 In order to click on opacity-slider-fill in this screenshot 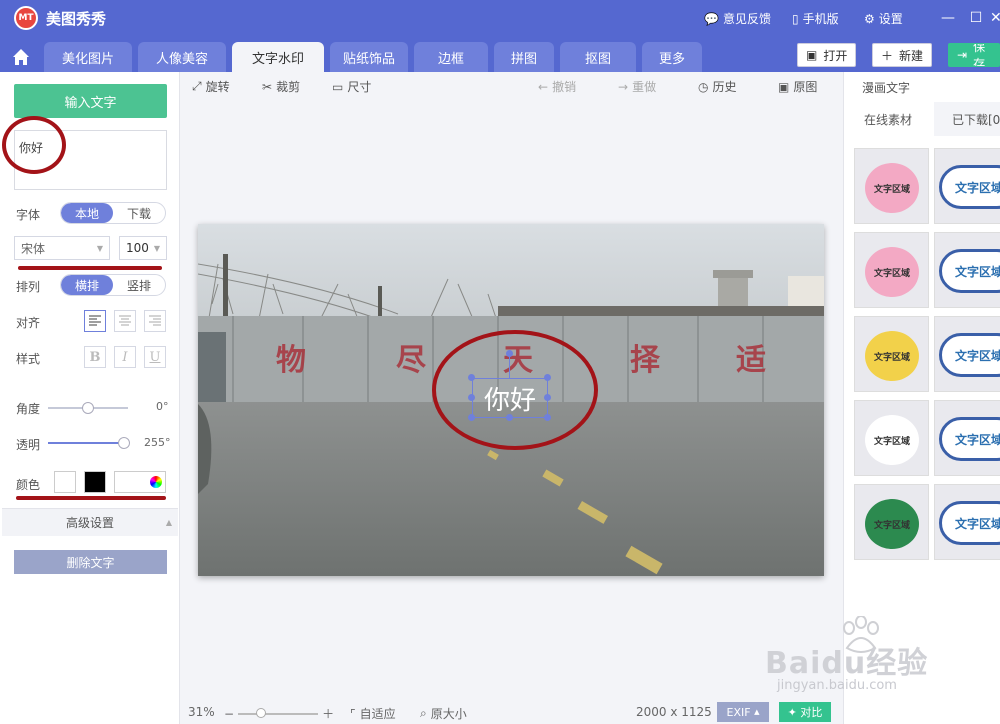, I will do `click(88, 443)`.